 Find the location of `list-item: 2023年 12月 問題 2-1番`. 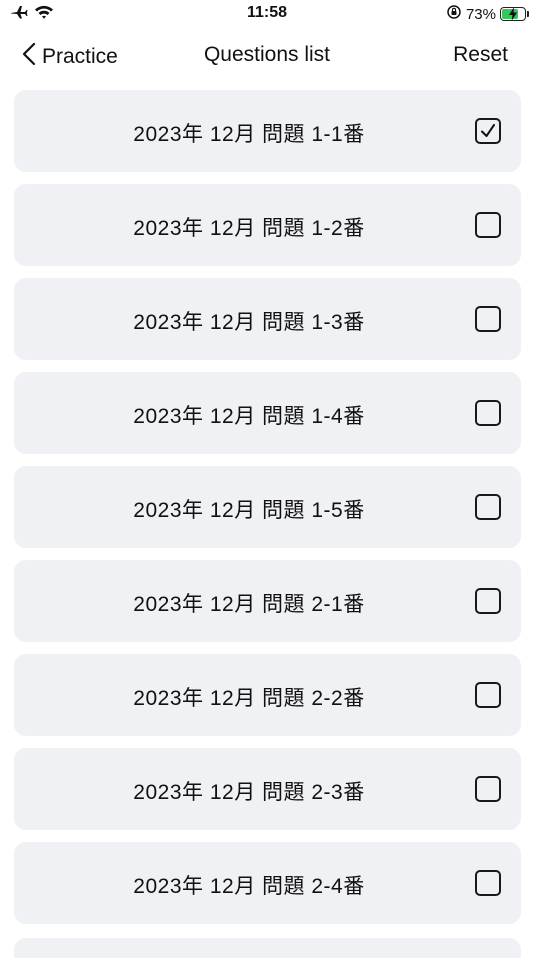

list-item: 2023年 12月 問題 2-1番 is located at coordinates (267, 601).